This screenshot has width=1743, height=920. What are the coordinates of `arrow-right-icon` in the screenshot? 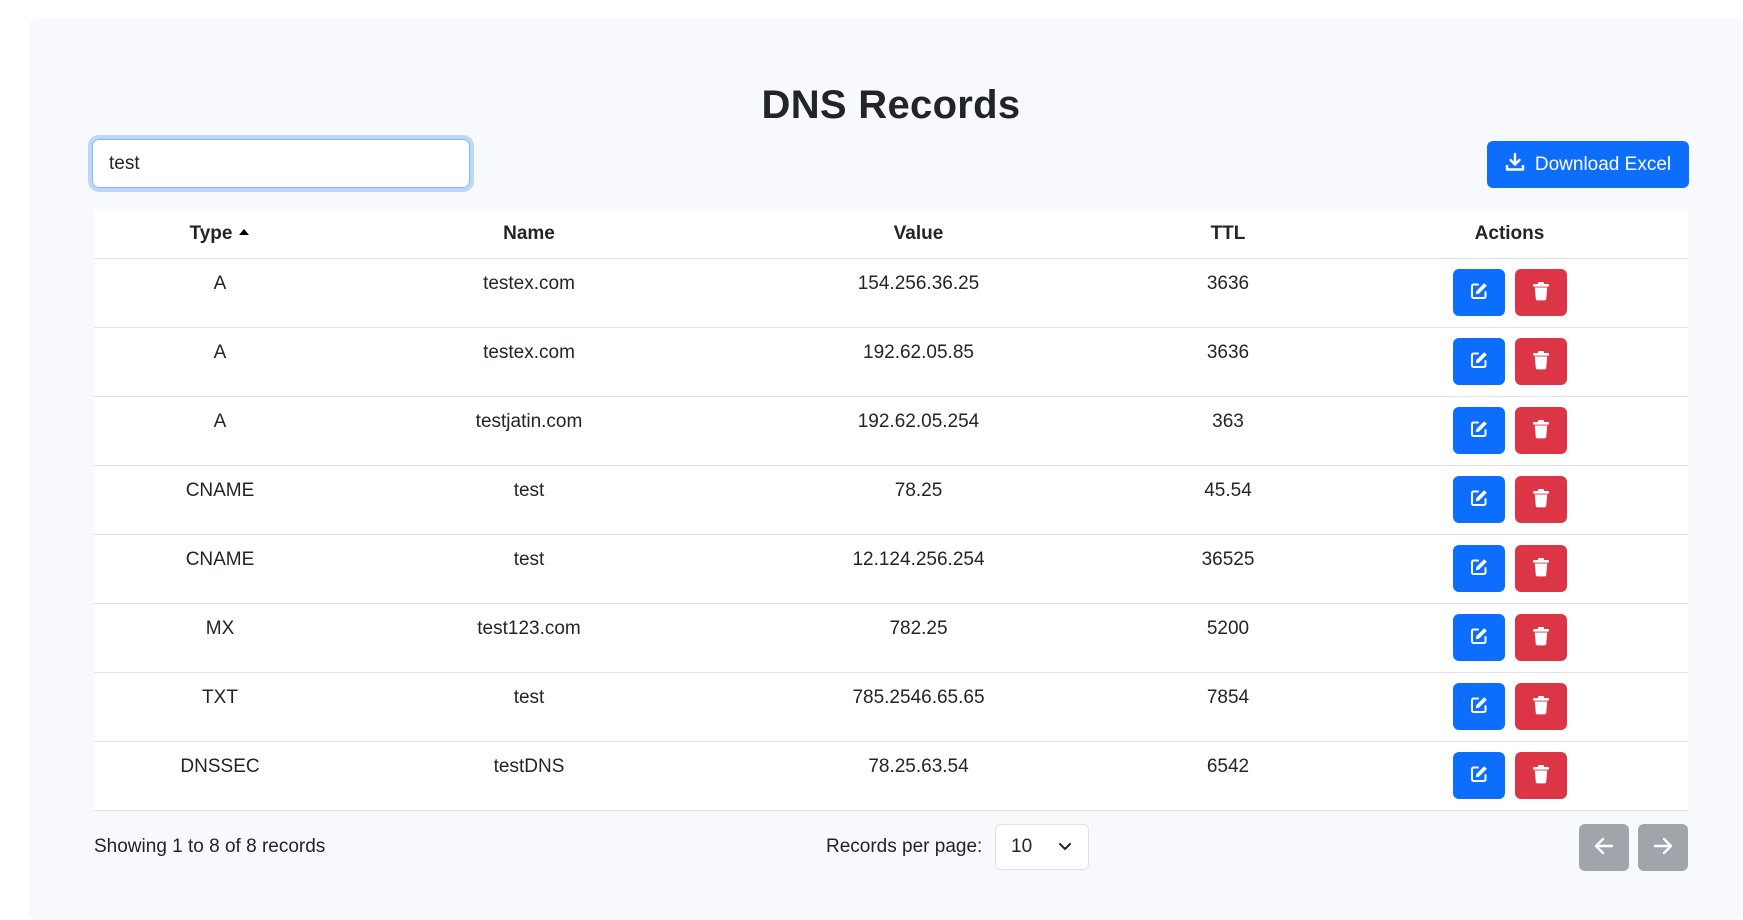 It's located at (1663, 847).